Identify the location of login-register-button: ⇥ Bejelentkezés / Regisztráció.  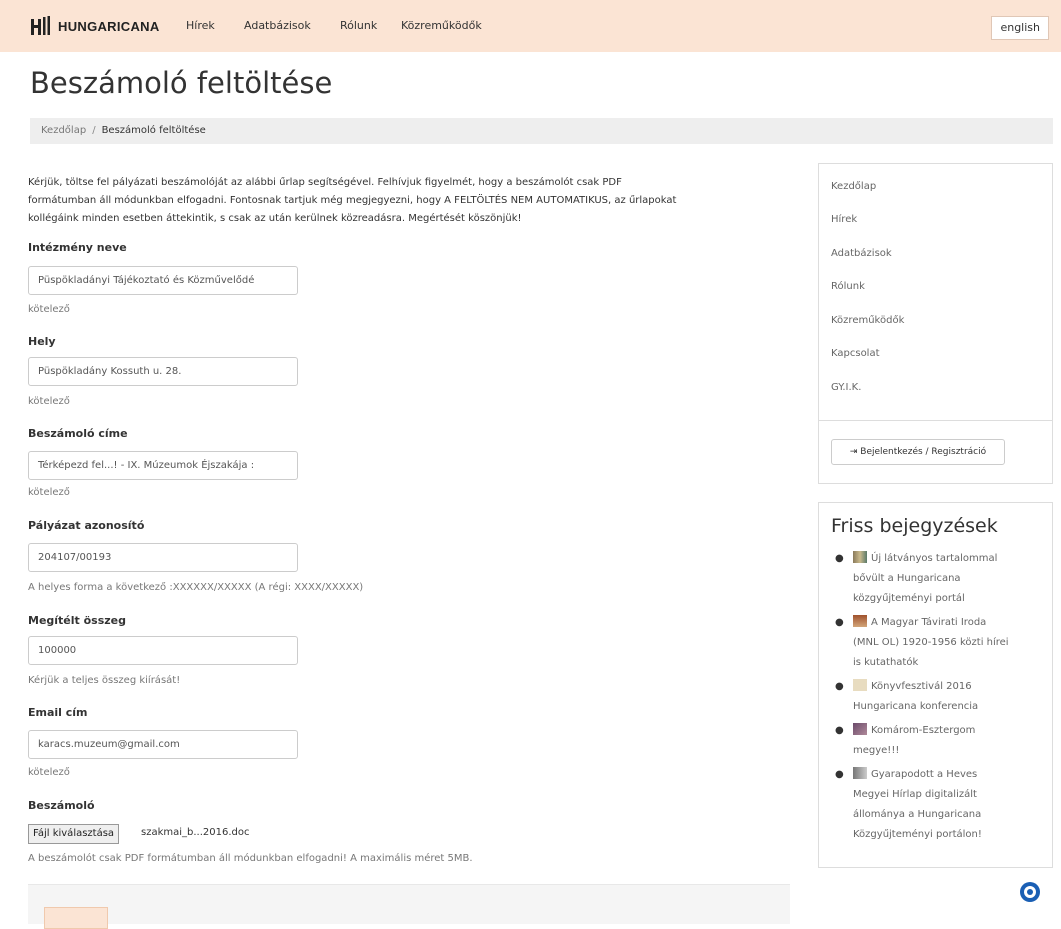
(918, 452).